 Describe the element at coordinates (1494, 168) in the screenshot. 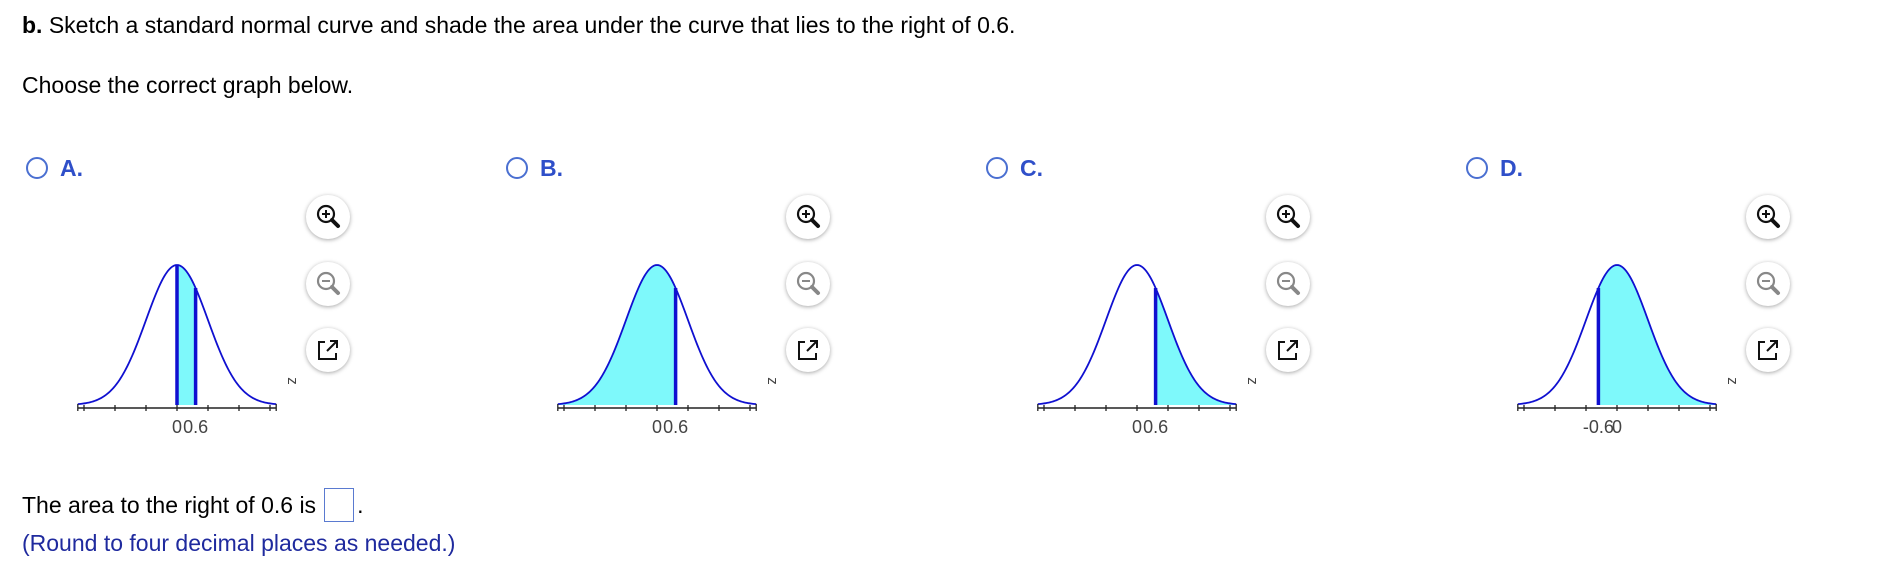

I see `option-d-select: D.` at that location.